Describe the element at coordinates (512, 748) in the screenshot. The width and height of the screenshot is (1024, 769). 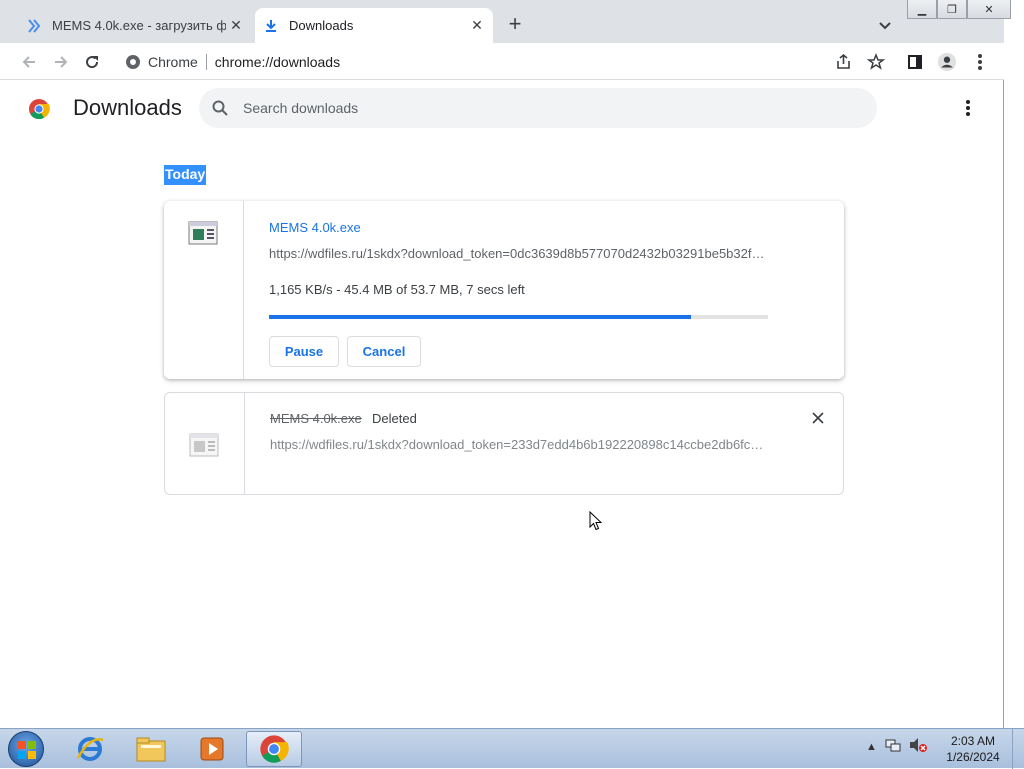
I see `taskbar: ▲ 2:03 AM 1/26/2024` at that location.